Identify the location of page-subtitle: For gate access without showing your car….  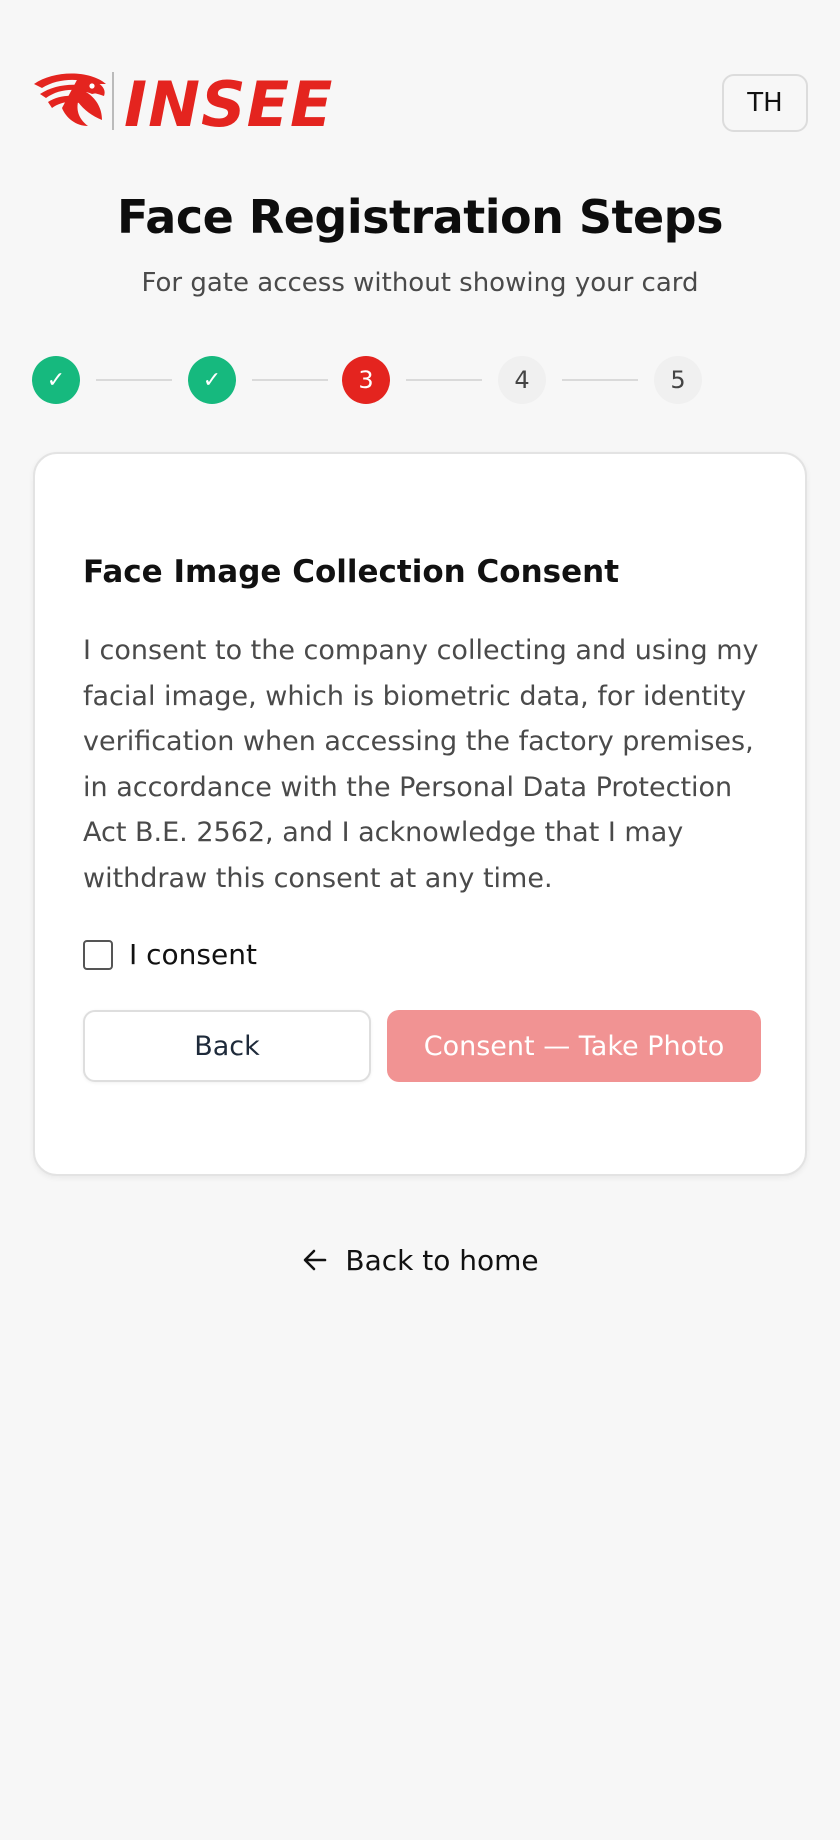
(420, 283).